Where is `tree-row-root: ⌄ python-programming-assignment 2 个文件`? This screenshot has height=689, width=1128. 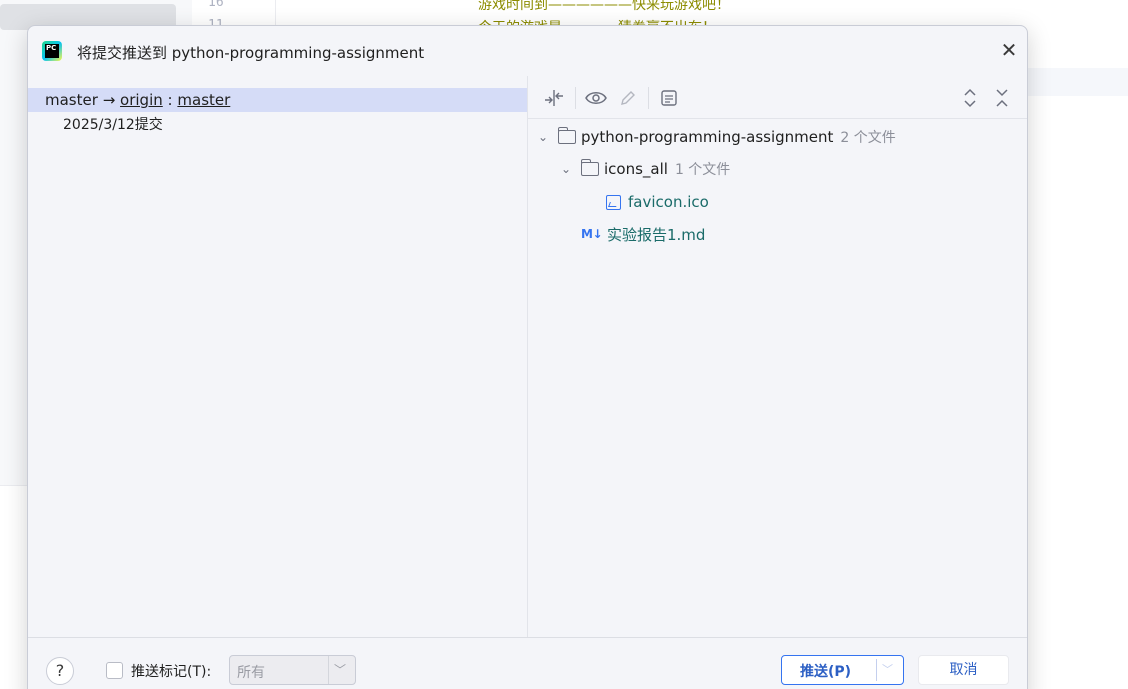 tree-row-root: ⌄ python-programming-assignment 2 个文件 is located at coordinates (716, 137).